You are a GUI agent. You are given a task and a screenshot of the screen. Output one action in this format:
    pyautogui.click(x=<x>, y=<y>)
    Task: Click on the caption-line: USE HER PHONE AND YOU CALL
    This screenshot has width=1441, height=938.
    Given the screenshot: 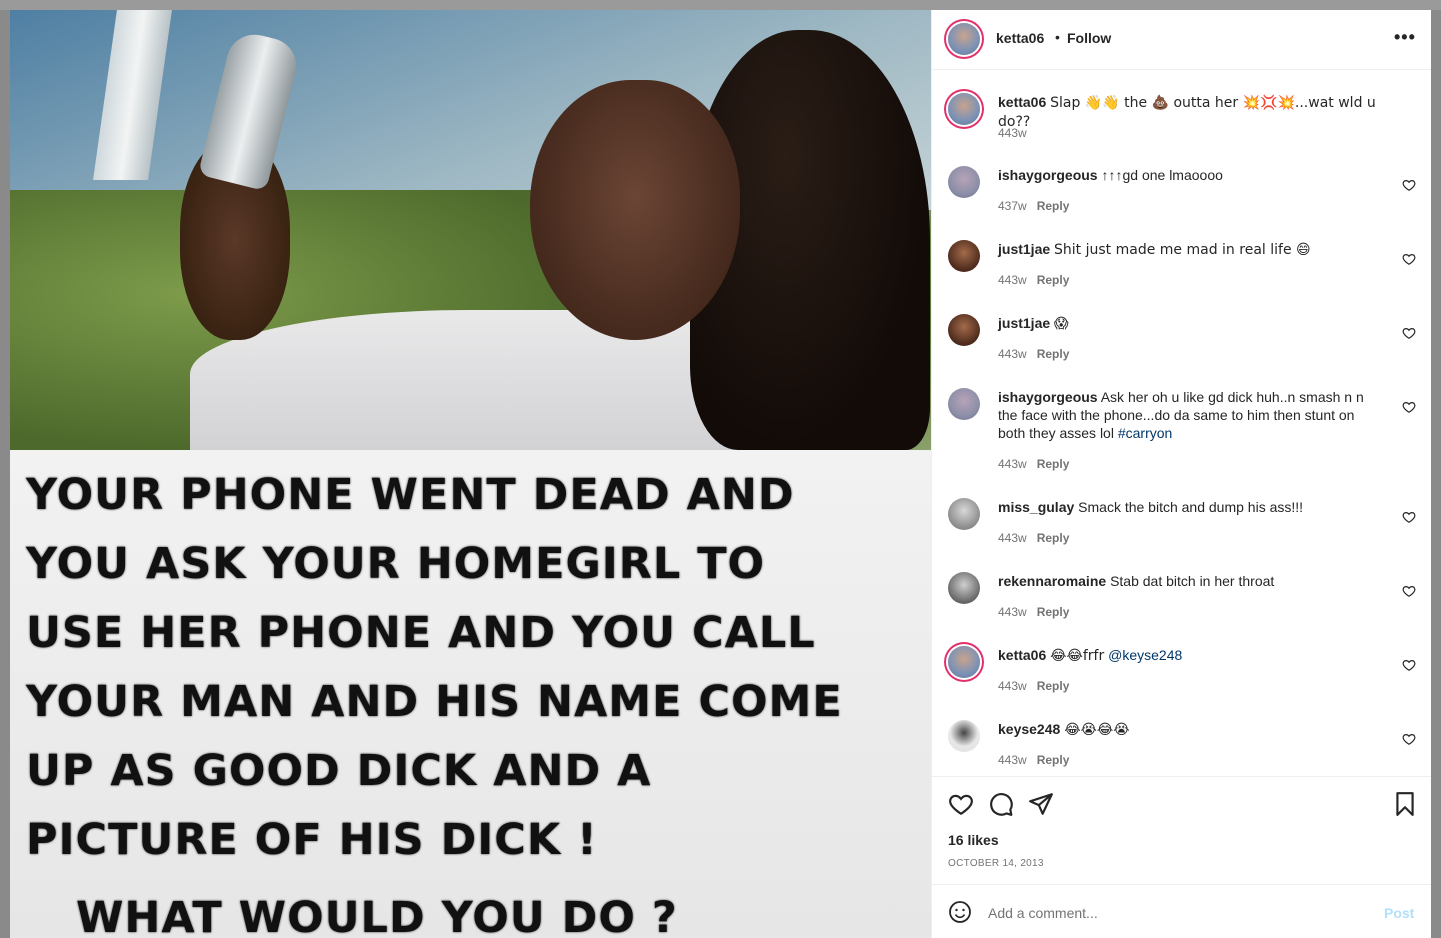 What is the action you would take?
    pyautogui.click(x=421, y=633)
    